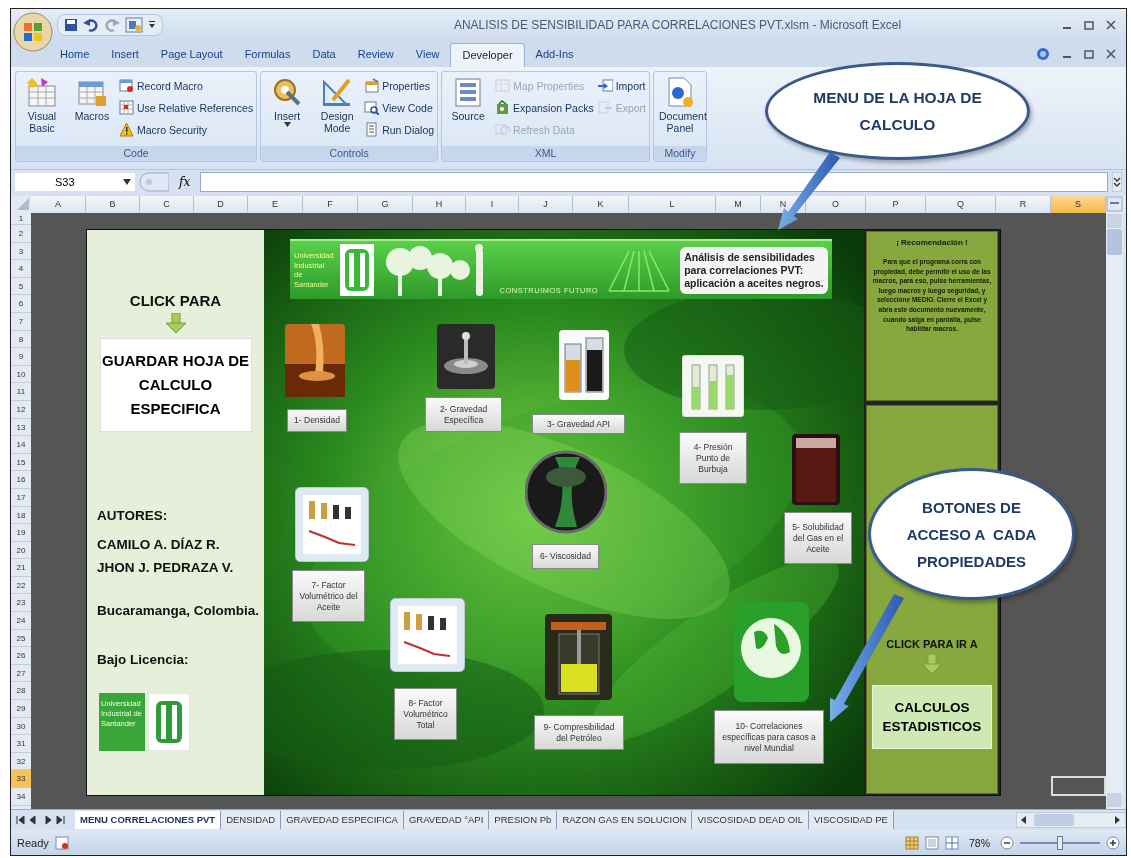  Describe the element at coordinates (342, 820) in the screenshot. I see `sheet-tab: GRAVEDAD ESPECIFICA` at that location.